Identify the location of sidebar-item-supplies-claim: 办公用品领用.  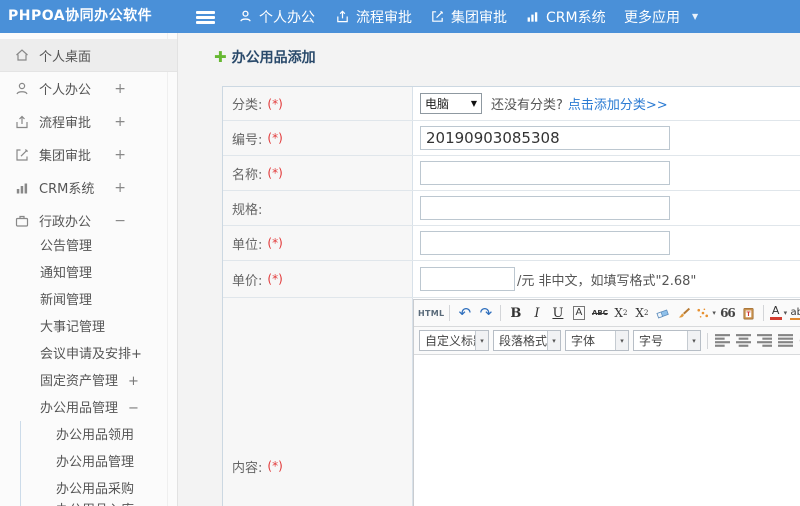
(88, 435).